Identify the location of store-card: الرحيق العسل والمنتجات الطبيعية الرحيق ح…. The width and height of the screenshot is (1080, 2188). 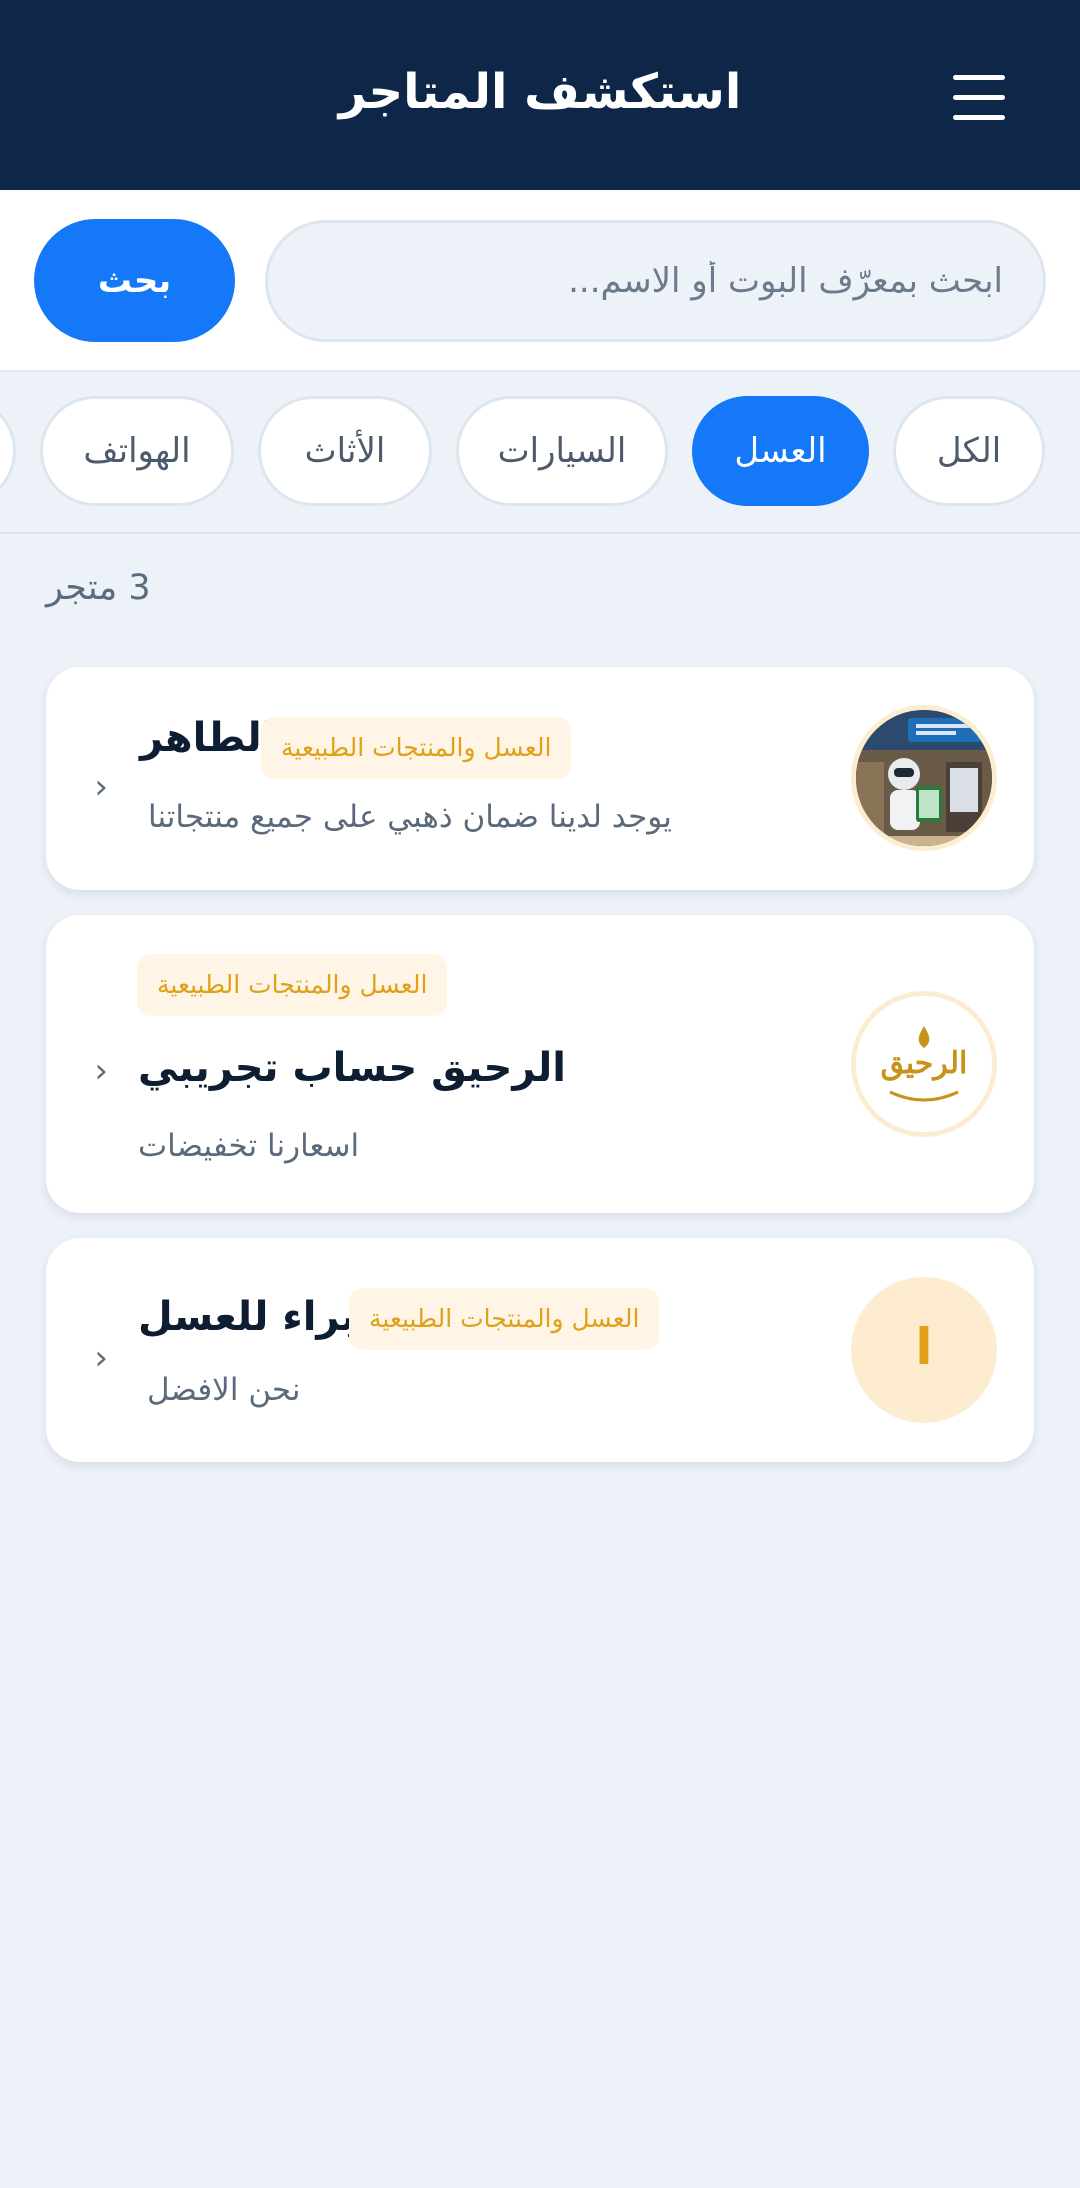
(540, 1064).